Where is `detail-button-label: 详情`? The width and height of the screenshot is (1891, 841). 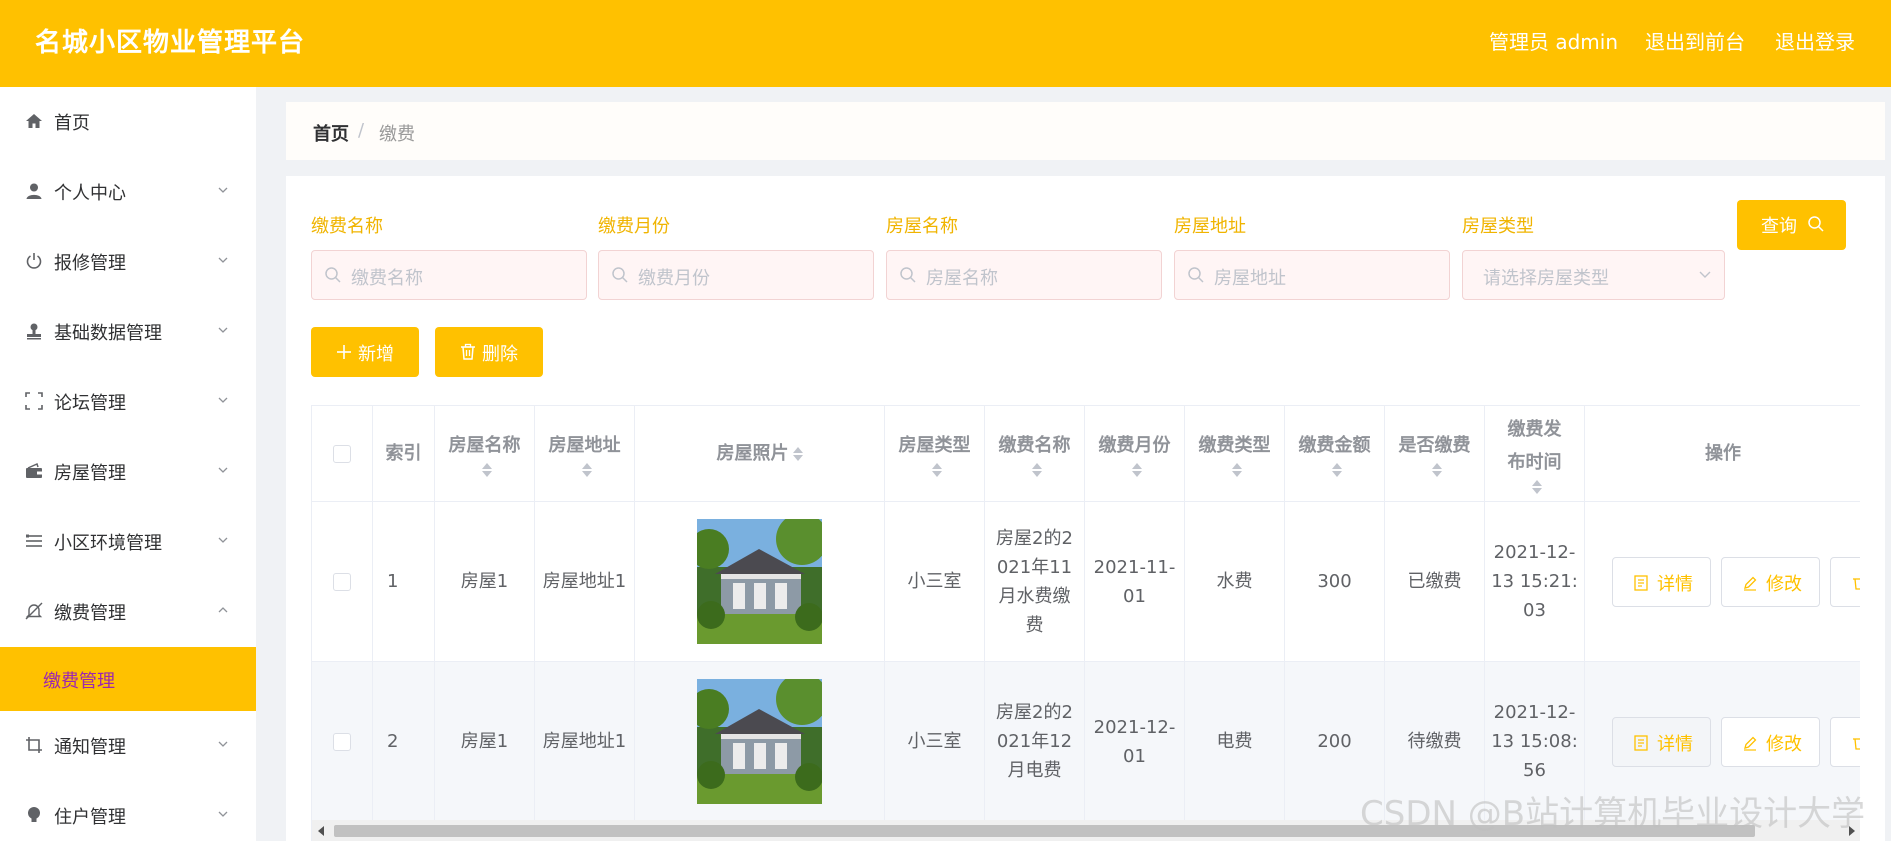
detail-button-label: 详情 is located at coordinates (1675, 744).